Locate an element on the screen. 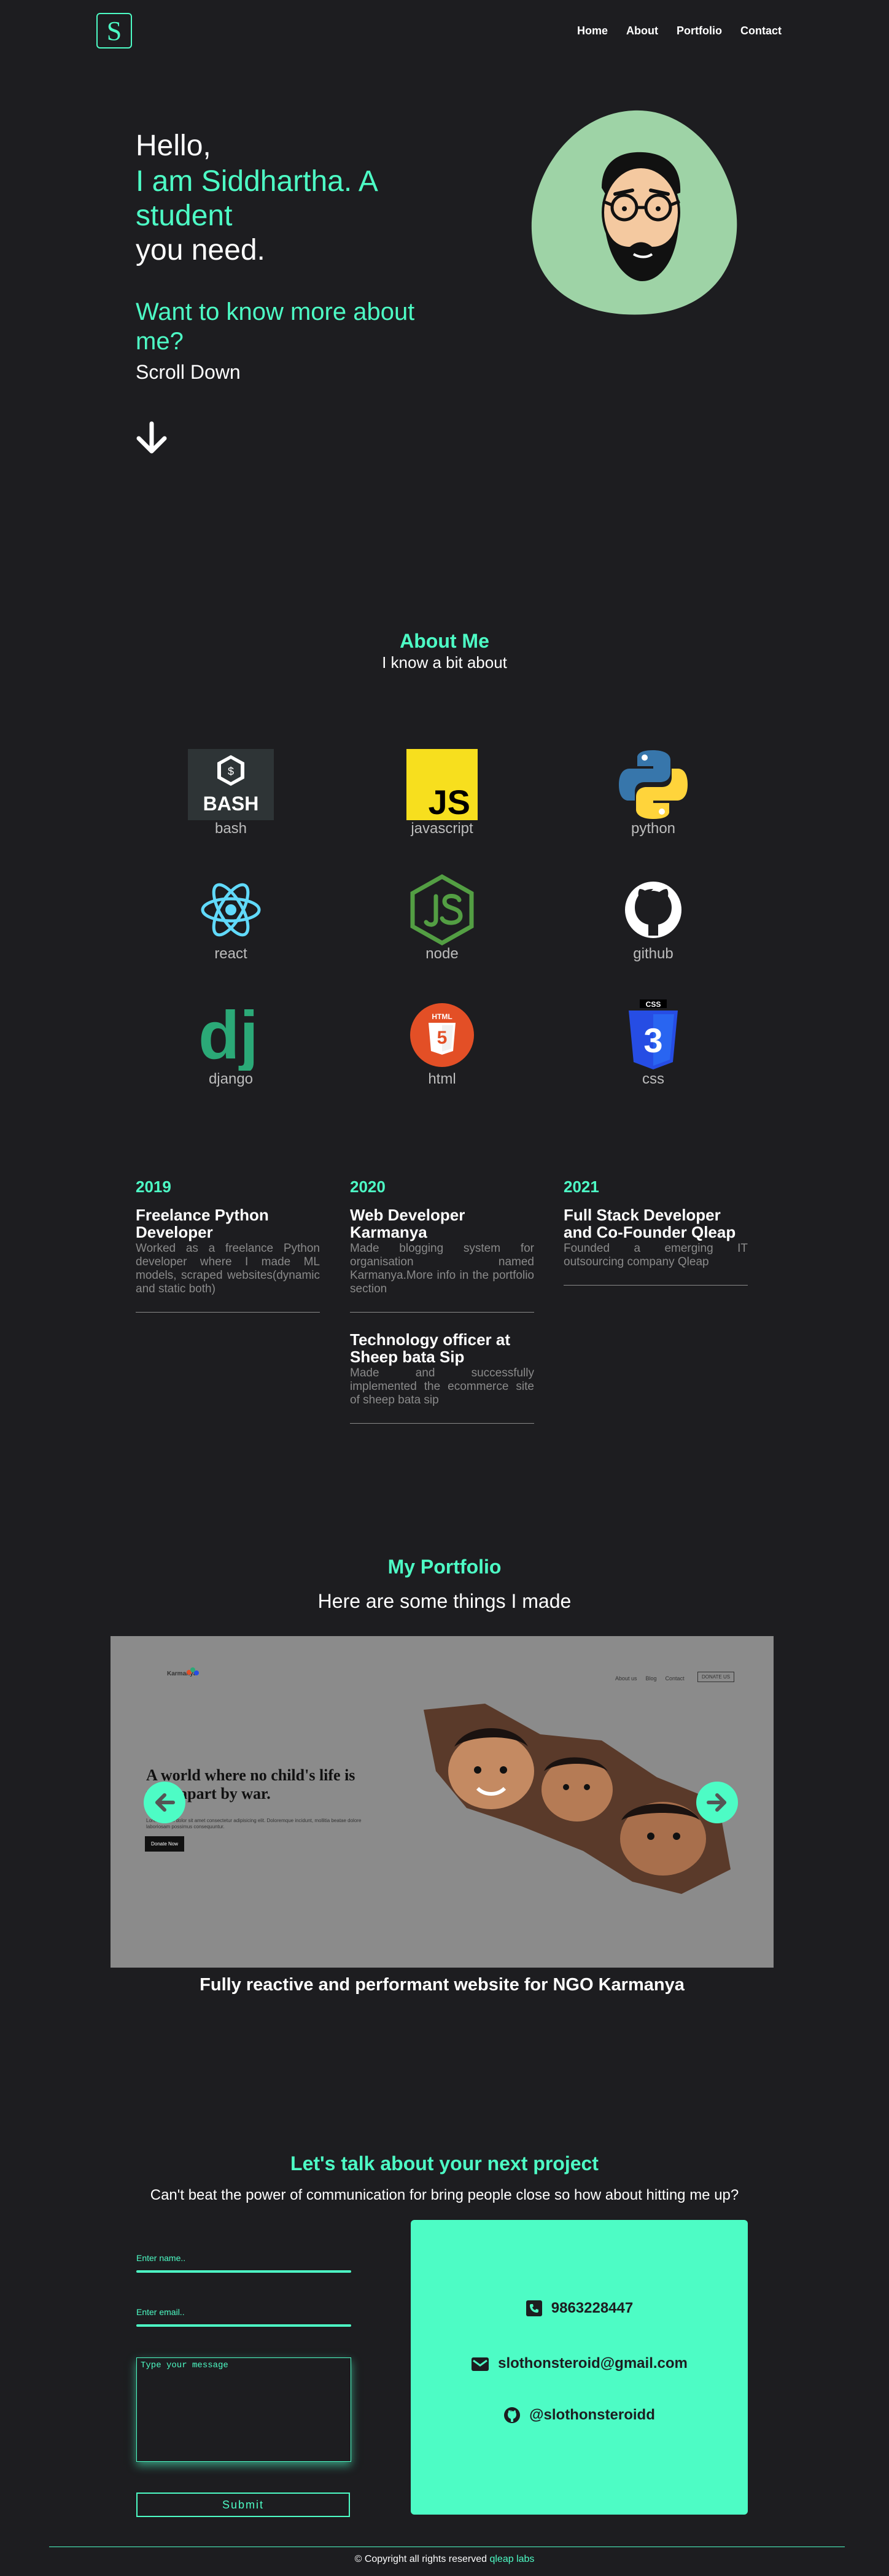 Image resolution: width=889 pixels, height=2576 pixels. logo-letter: S is located at coordinates (114, 30).